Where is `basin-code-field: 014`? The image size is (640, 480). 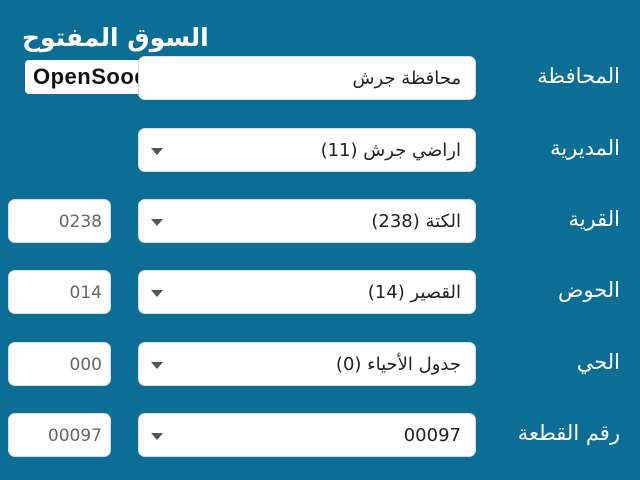 basin-code-field: 014 is located at coordinates (59, 292).